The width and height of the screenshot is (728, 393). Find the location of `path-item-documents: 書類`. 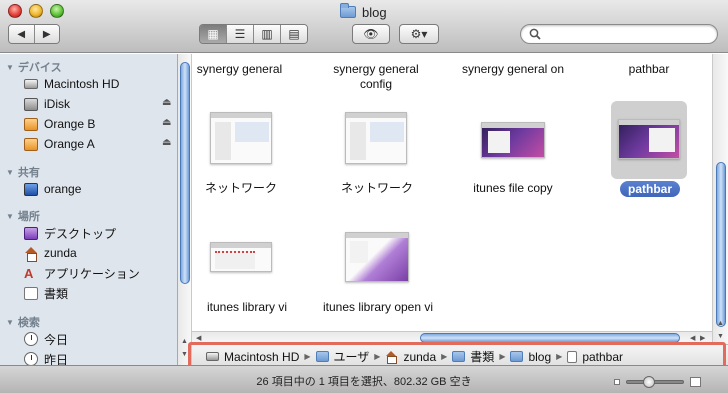

path-item-documents: 書類 is located at coordinates (473, 356).